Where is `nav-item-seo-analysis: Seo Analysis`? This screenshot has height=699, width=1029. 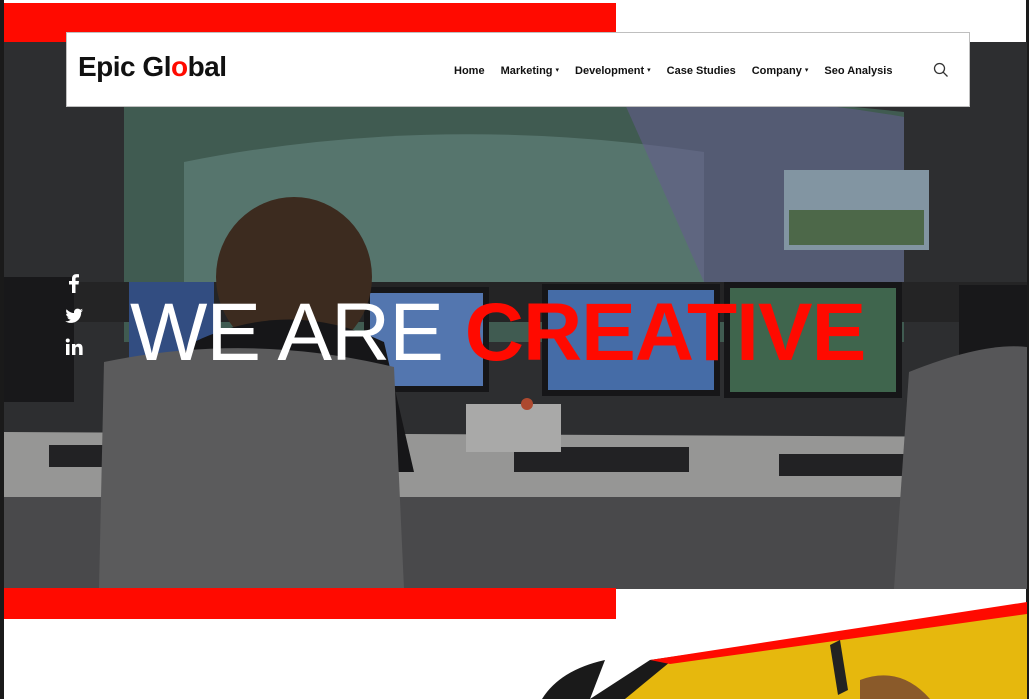 nav-item-seo-analysis: Seo Analysis is located at coordinates (858, 71).